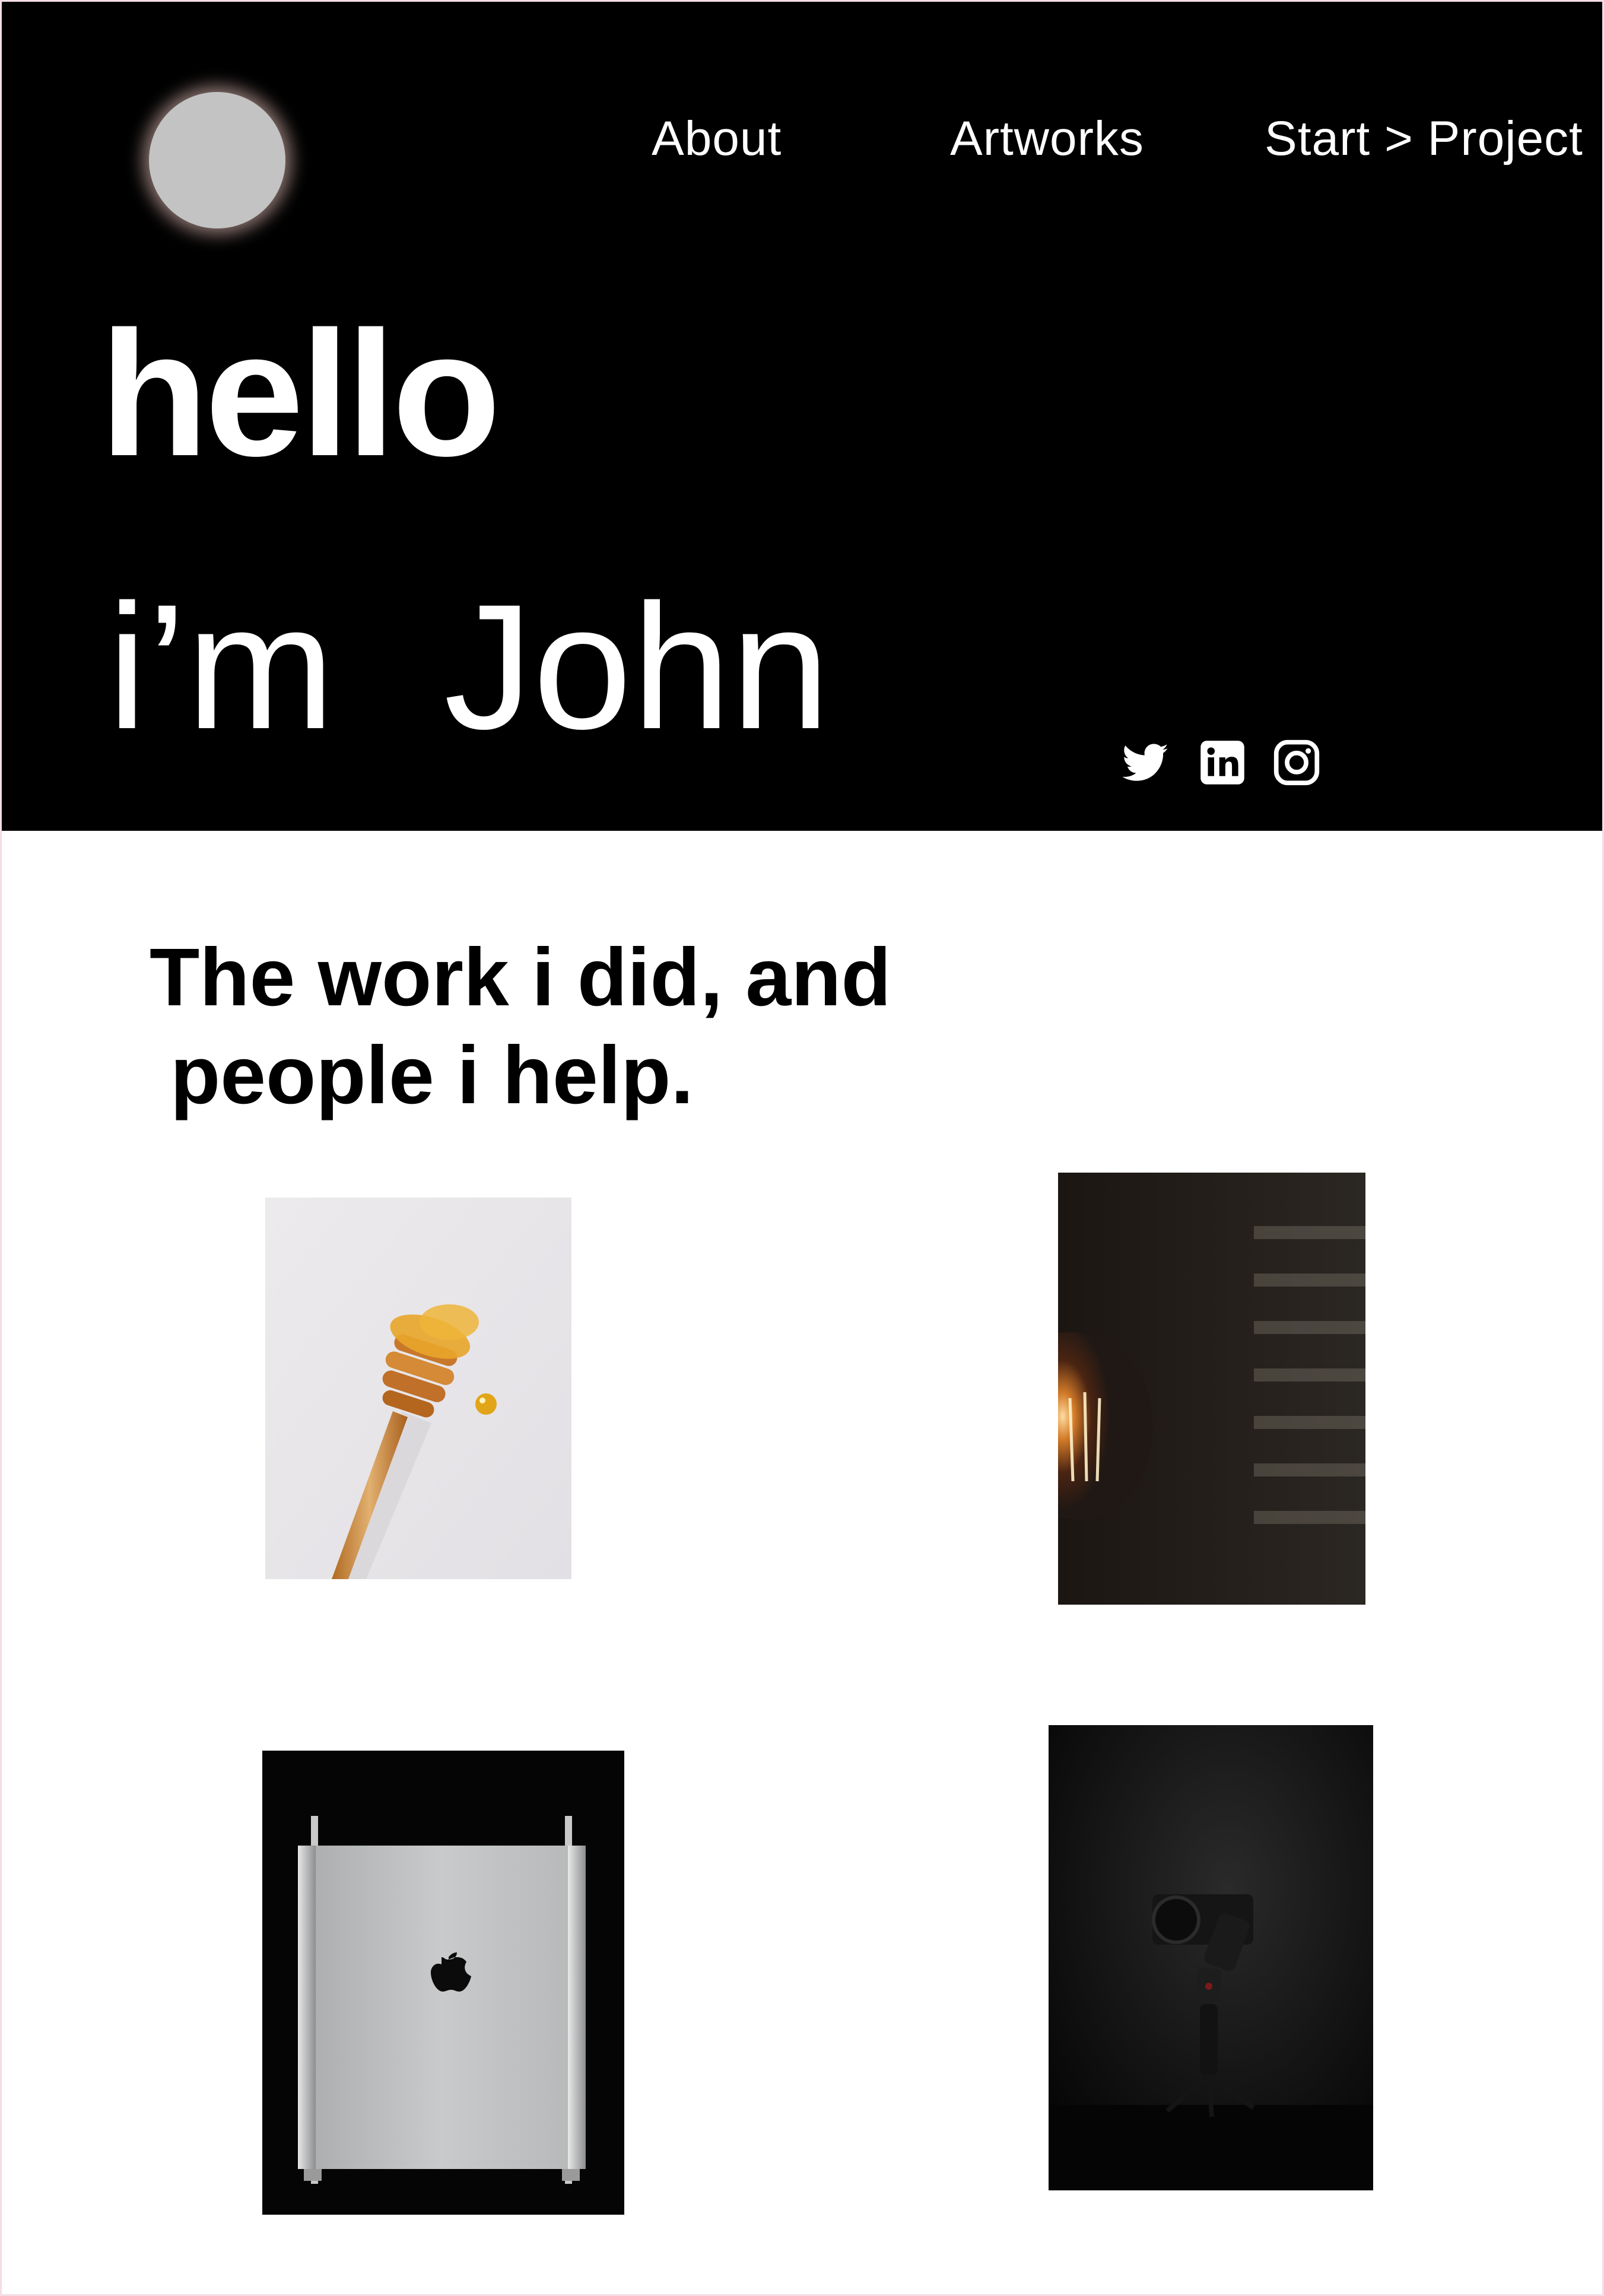  Describe the element at coordinates (1297, 762) in the screenshot. I see `instagram-icon` at that location.